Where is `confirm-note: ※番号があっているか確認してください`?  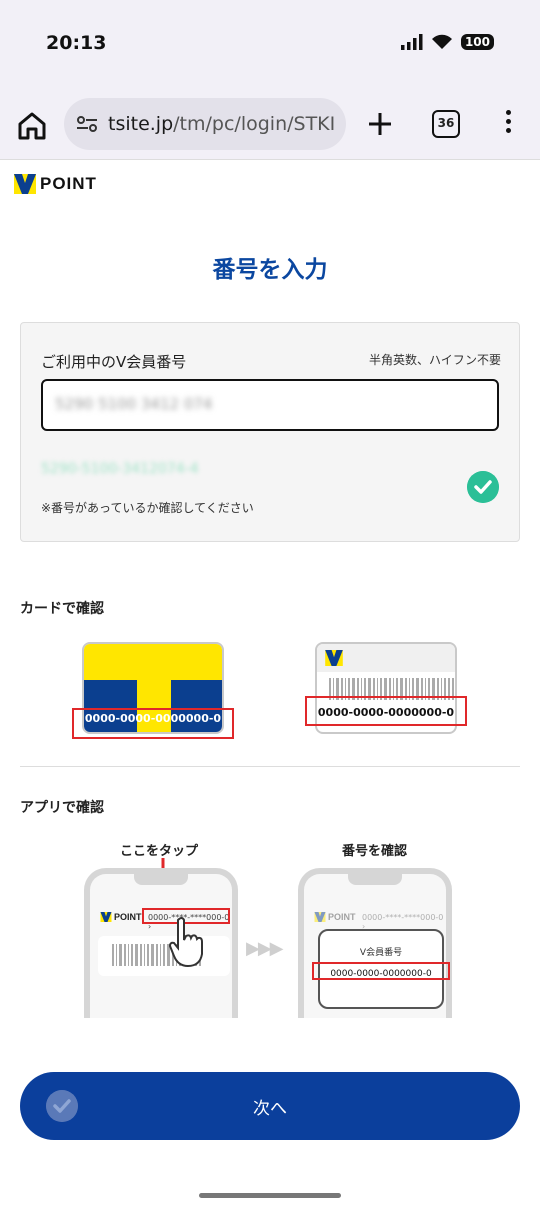
confirm-note: ※番号があっているか確認してください is located at coordinates (147, 508).